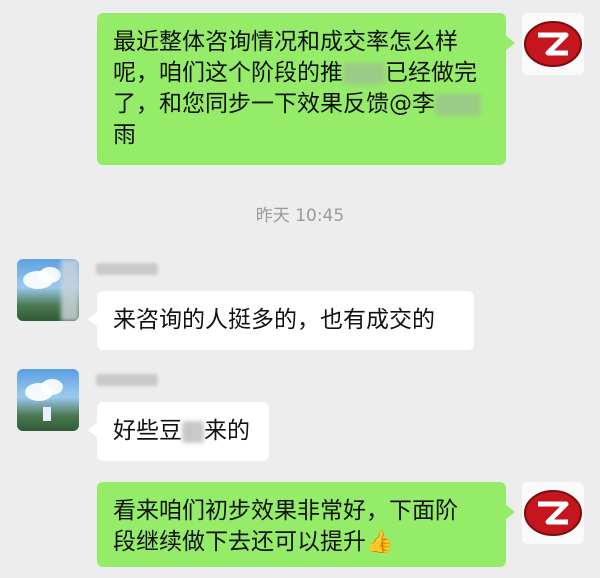 Image resolution: width=600 pixels, height=578 pixels. I want to click on chat-bubble-self: 看来咱们初步效果非常好，下面阶 段继续做下去还可以提升👍, so click(306, 524).